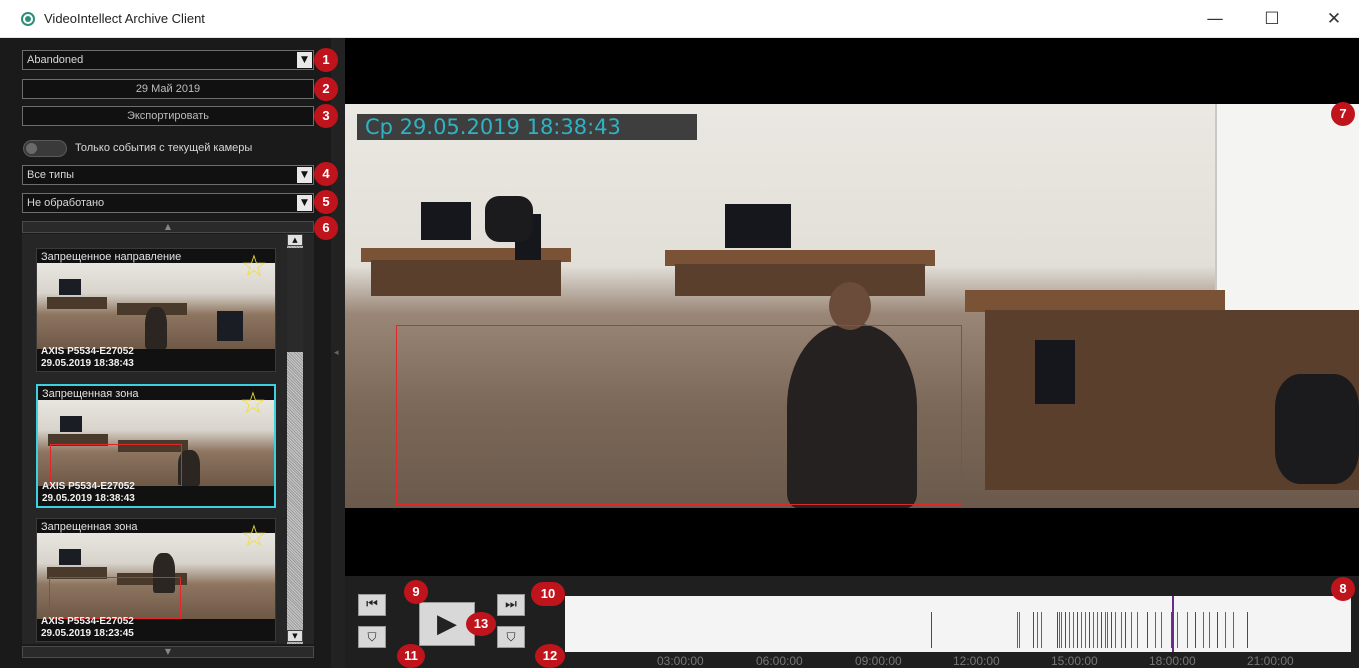 The height and width of the screenshot is (668, 1359). Describe the element at coordinates (87, 633) in the screenshot. I see `event-time: 29.05.2019 18:23:45` at that location.